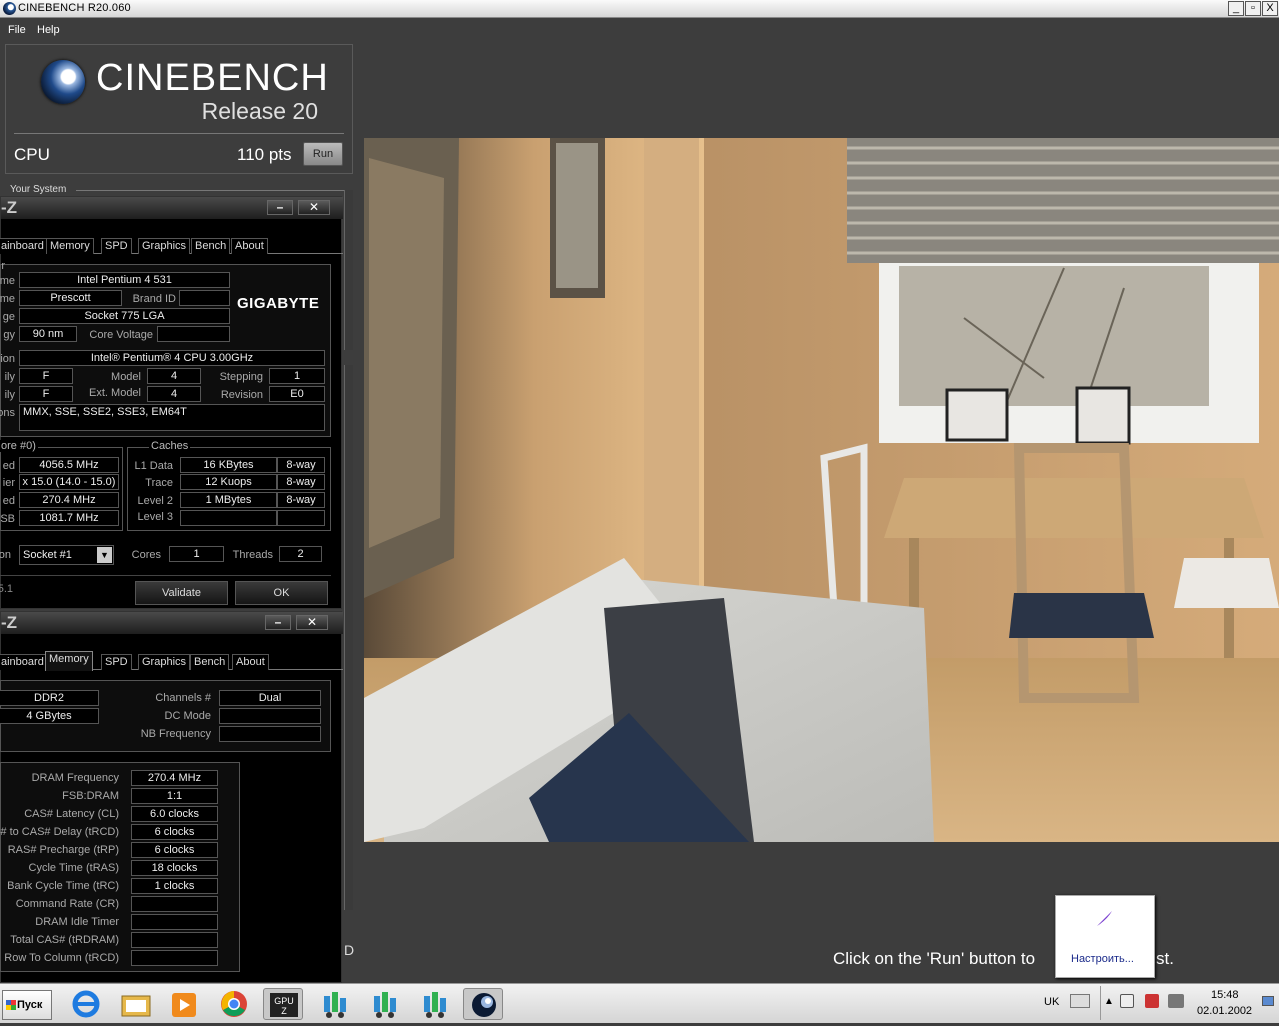  What do you see at coordinates (241, 395) in the screenshot?
I see `revision-label: Revision` at bounding box center [241, 395].